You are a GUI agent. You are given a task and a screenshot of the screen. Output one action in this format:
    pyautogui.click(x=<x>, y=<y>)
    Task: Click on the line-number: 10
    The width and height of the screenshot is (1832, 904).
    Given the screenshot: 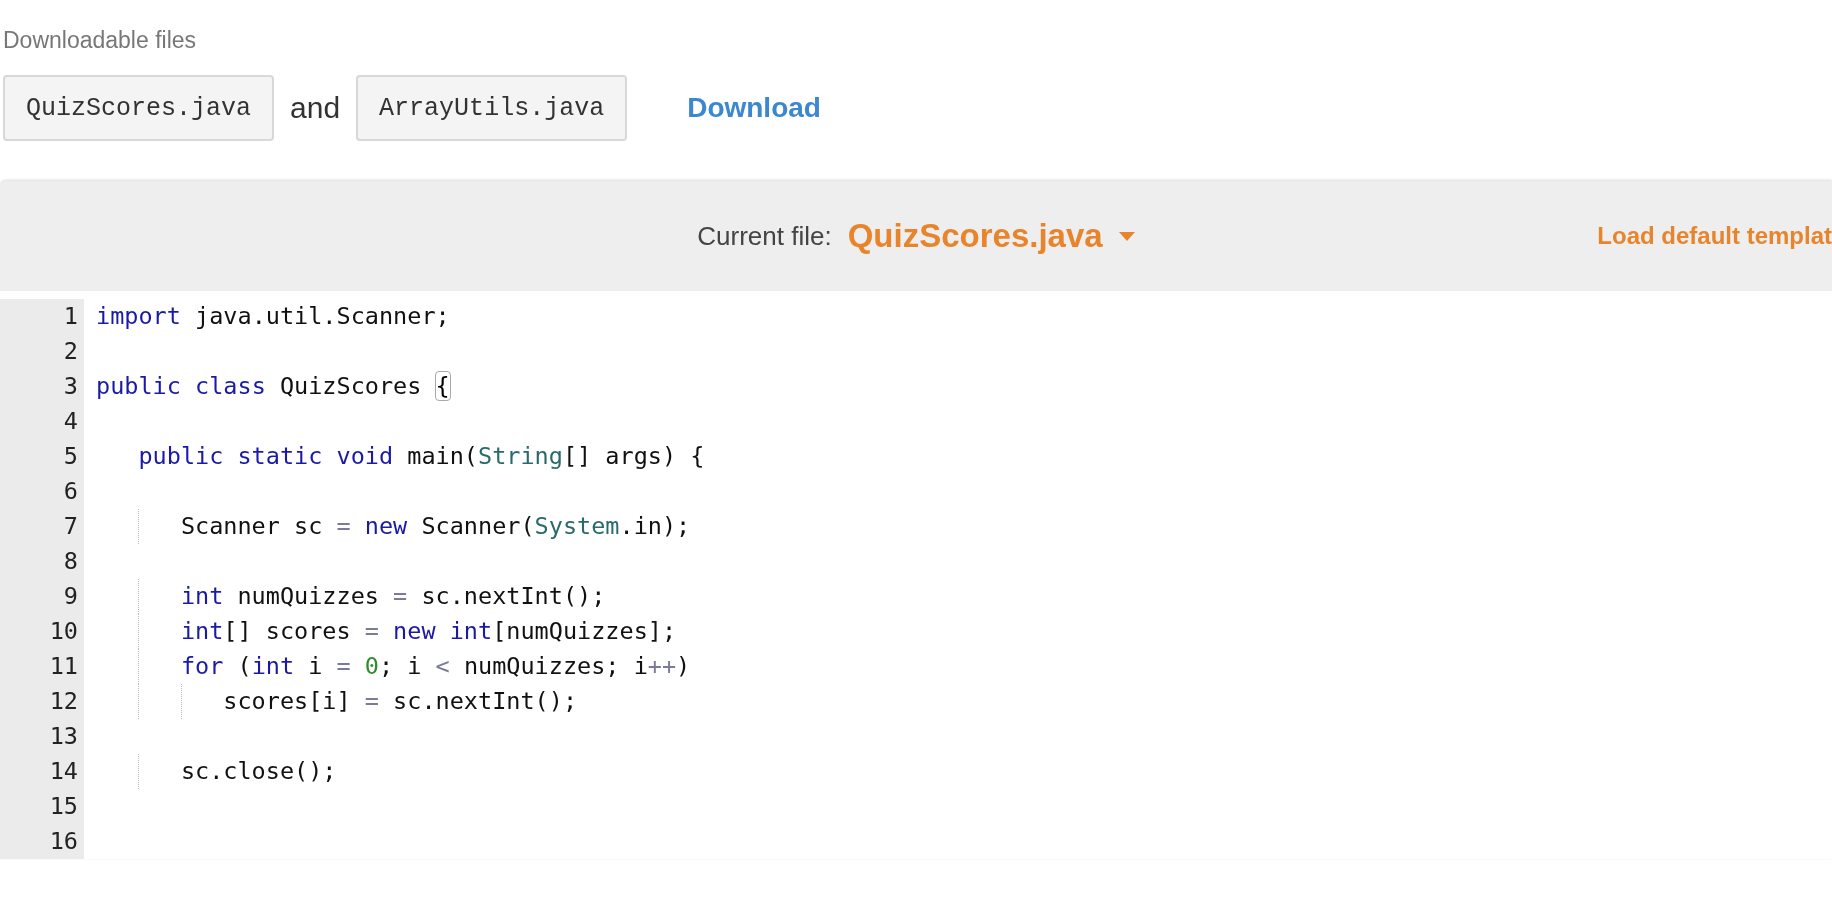 What is the action you would take?
    pyautogui.click(x=42, y=631)
    